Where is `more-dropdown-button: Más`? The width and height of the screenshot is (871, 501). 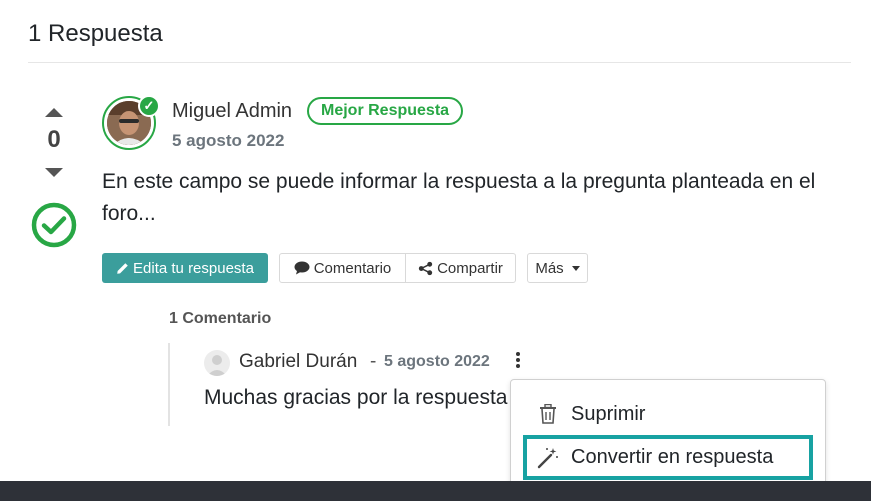
more-dropdown-button: Más is located at coordinates (557, 268).